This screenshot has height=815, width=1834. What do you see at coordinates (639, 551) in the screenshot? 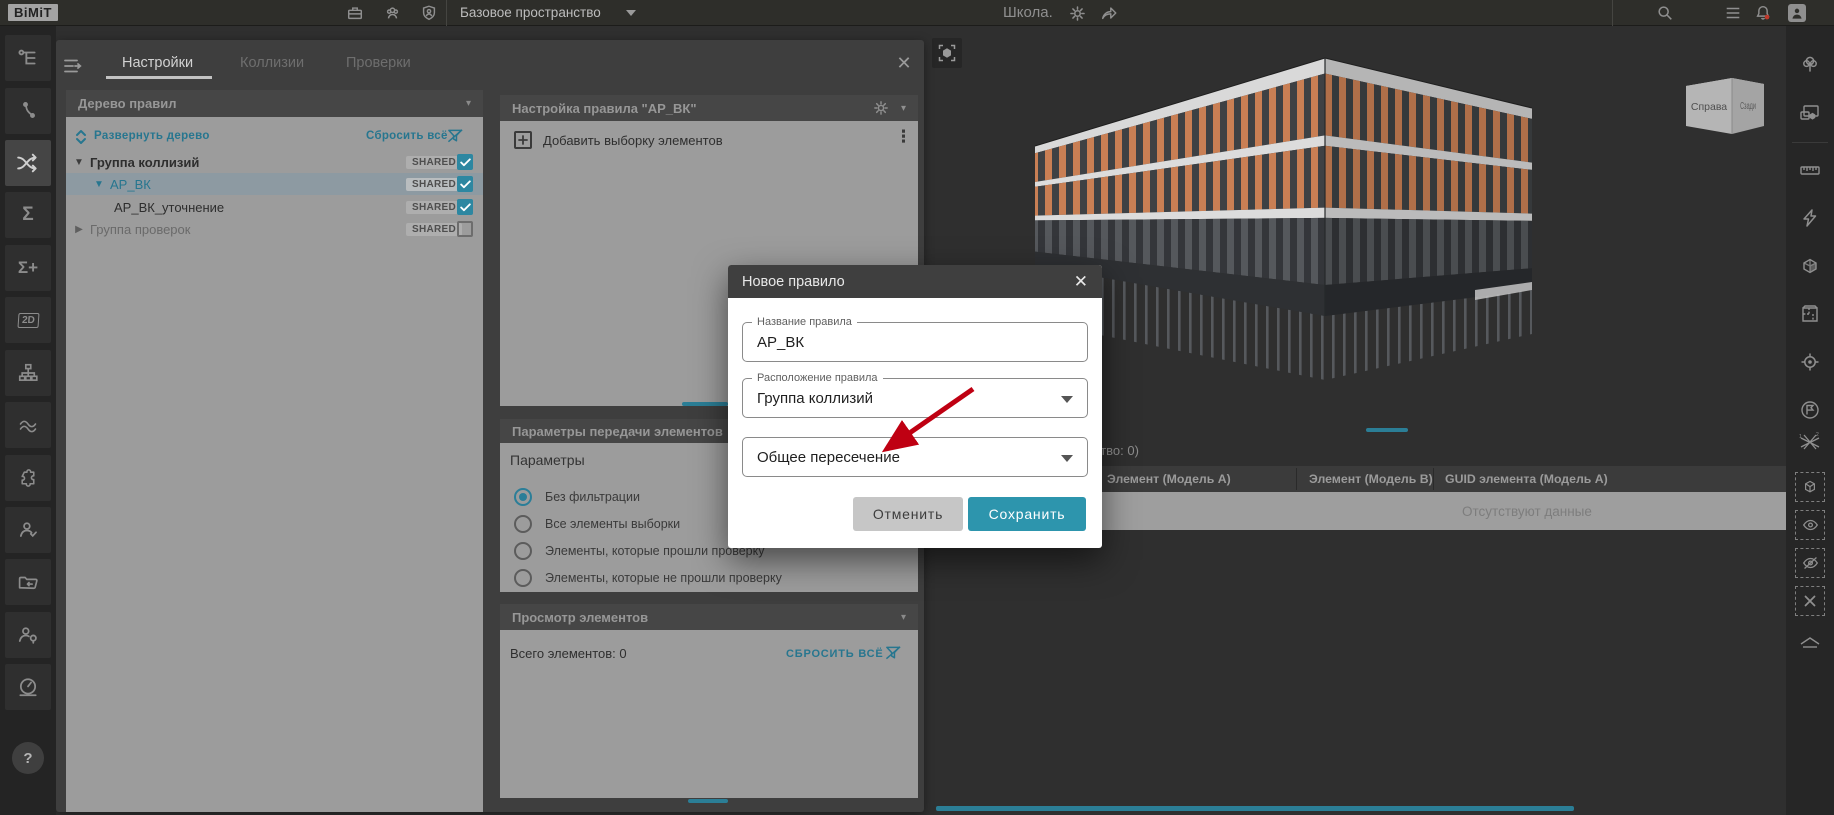
I see `radio-option-passed: Элементы, которые прошли проверку` at bounding box center [639, 551].